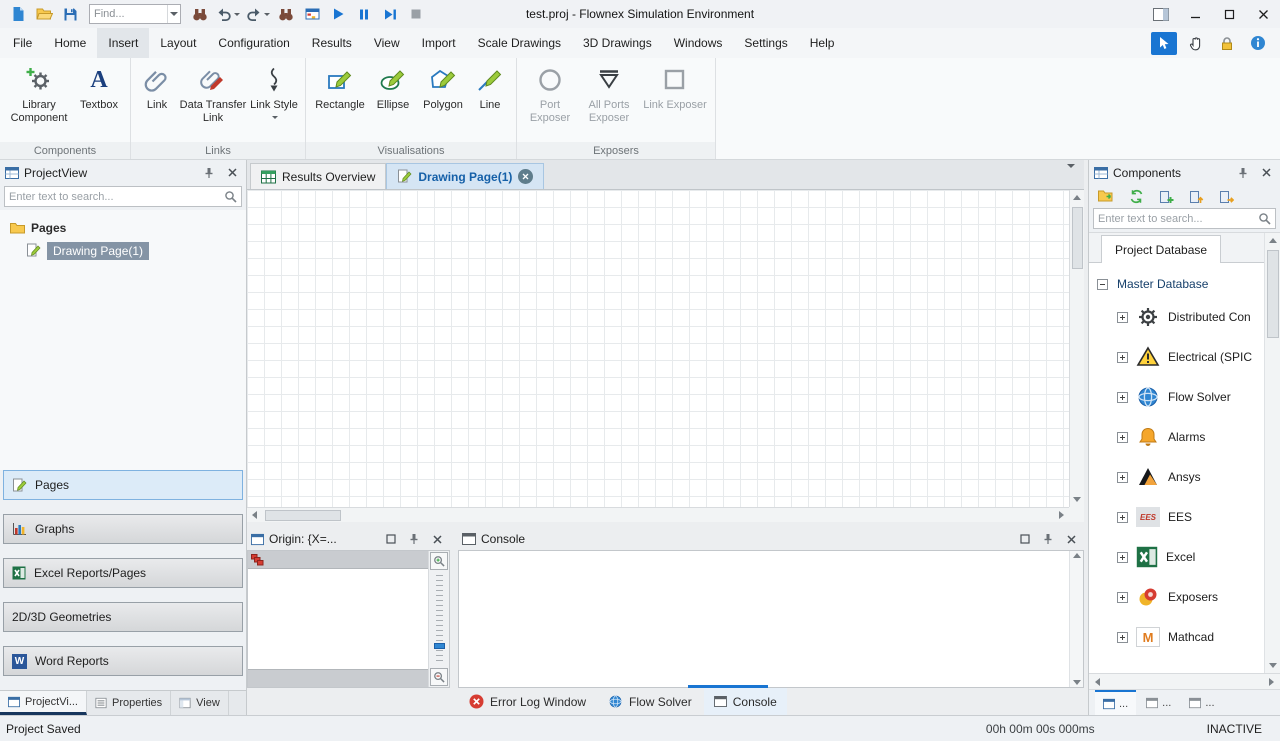  What do you see at coordinates (1175, 637) in the screenshot?
I see `tree-item-mathcad: M Mathcad` at bounding box center [1175, 637].